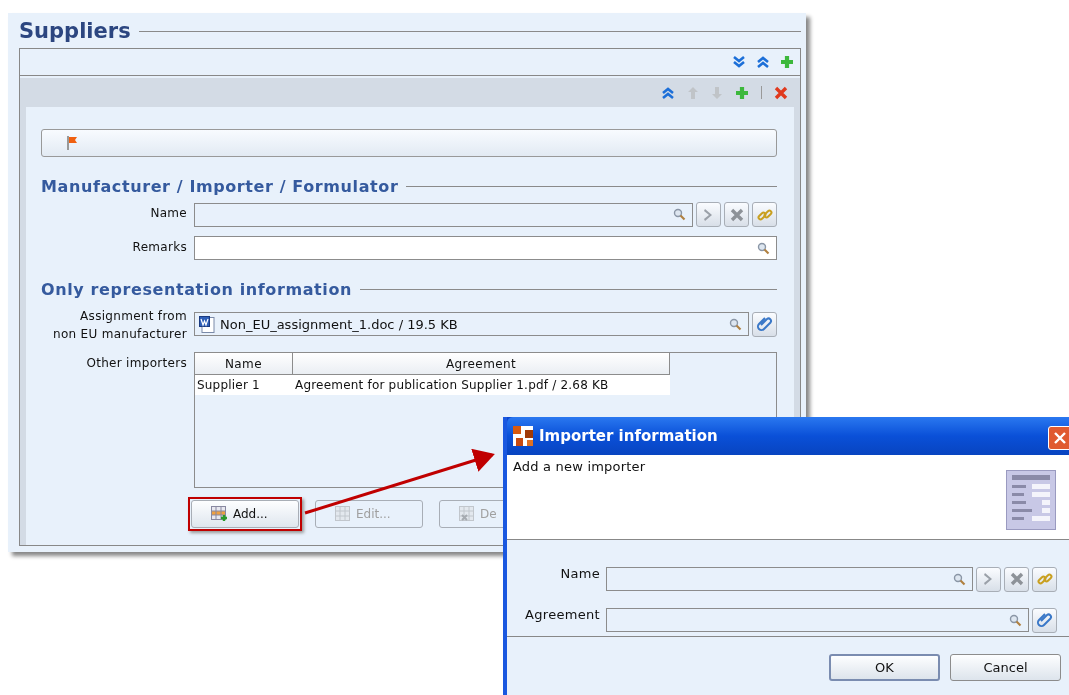  I want to click on table-cell: Agreement for publication Supplier 1.pdf / 2.68 KB, so click(481, 385).